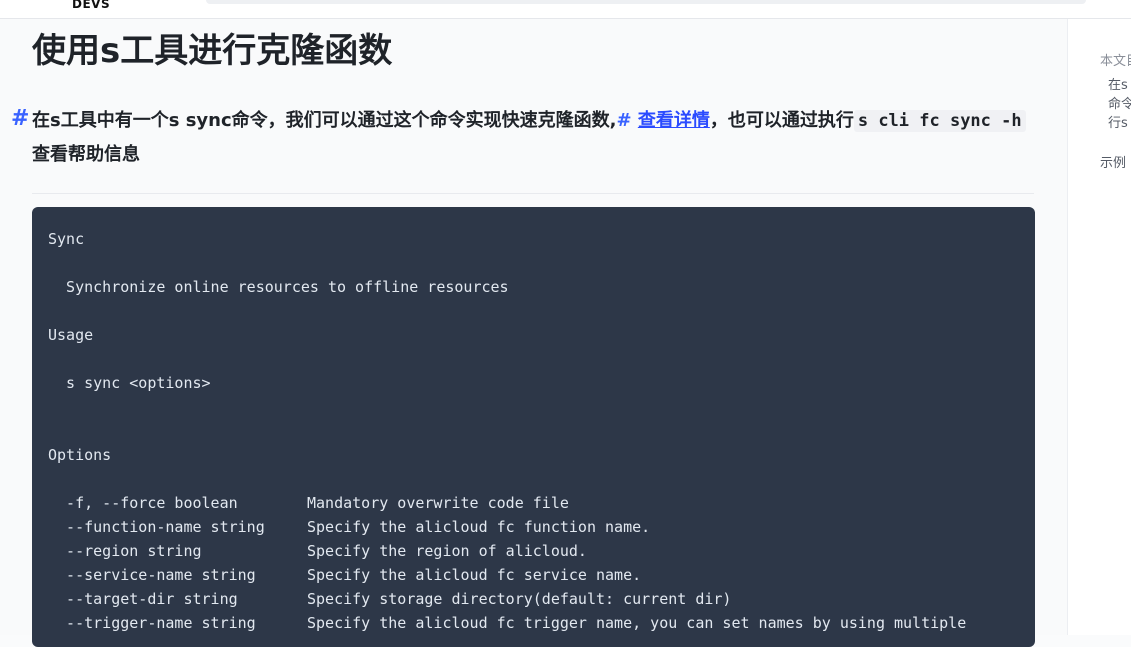 The width and height of the screenshot is (1131, 647). What do you see at coordinates (1119, 104) in the screenshot?
I see `toc-item: 命令` at bounding box center [1119, 104].